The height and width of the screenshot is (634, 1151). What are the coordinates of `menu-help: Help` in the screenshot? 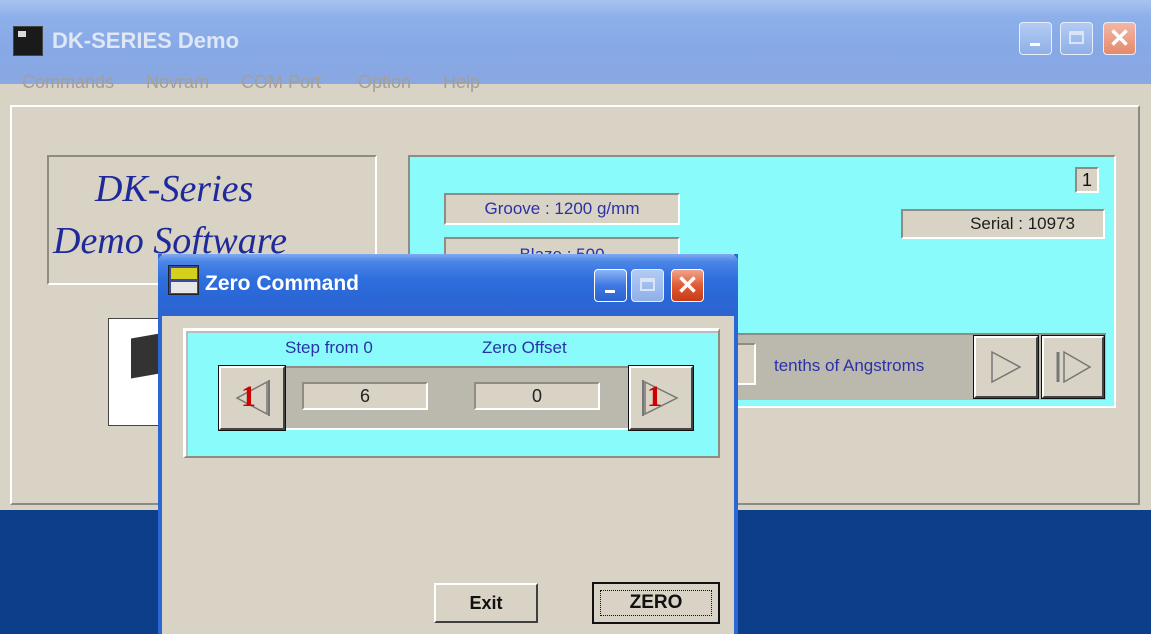 It's located at (461, 82).